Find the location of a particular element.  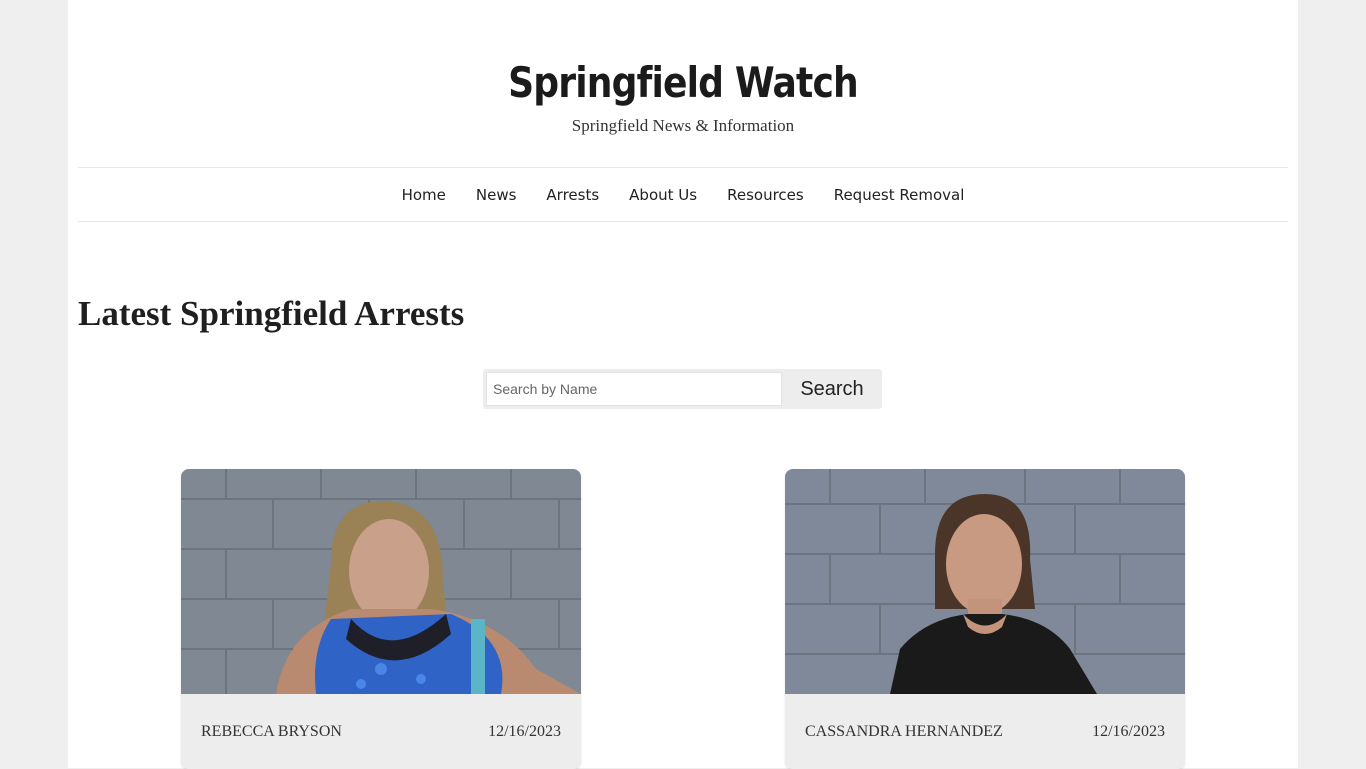

card-footer: REBECCA BRYSON 12/16/2023 is located at coordinates (381, 731).